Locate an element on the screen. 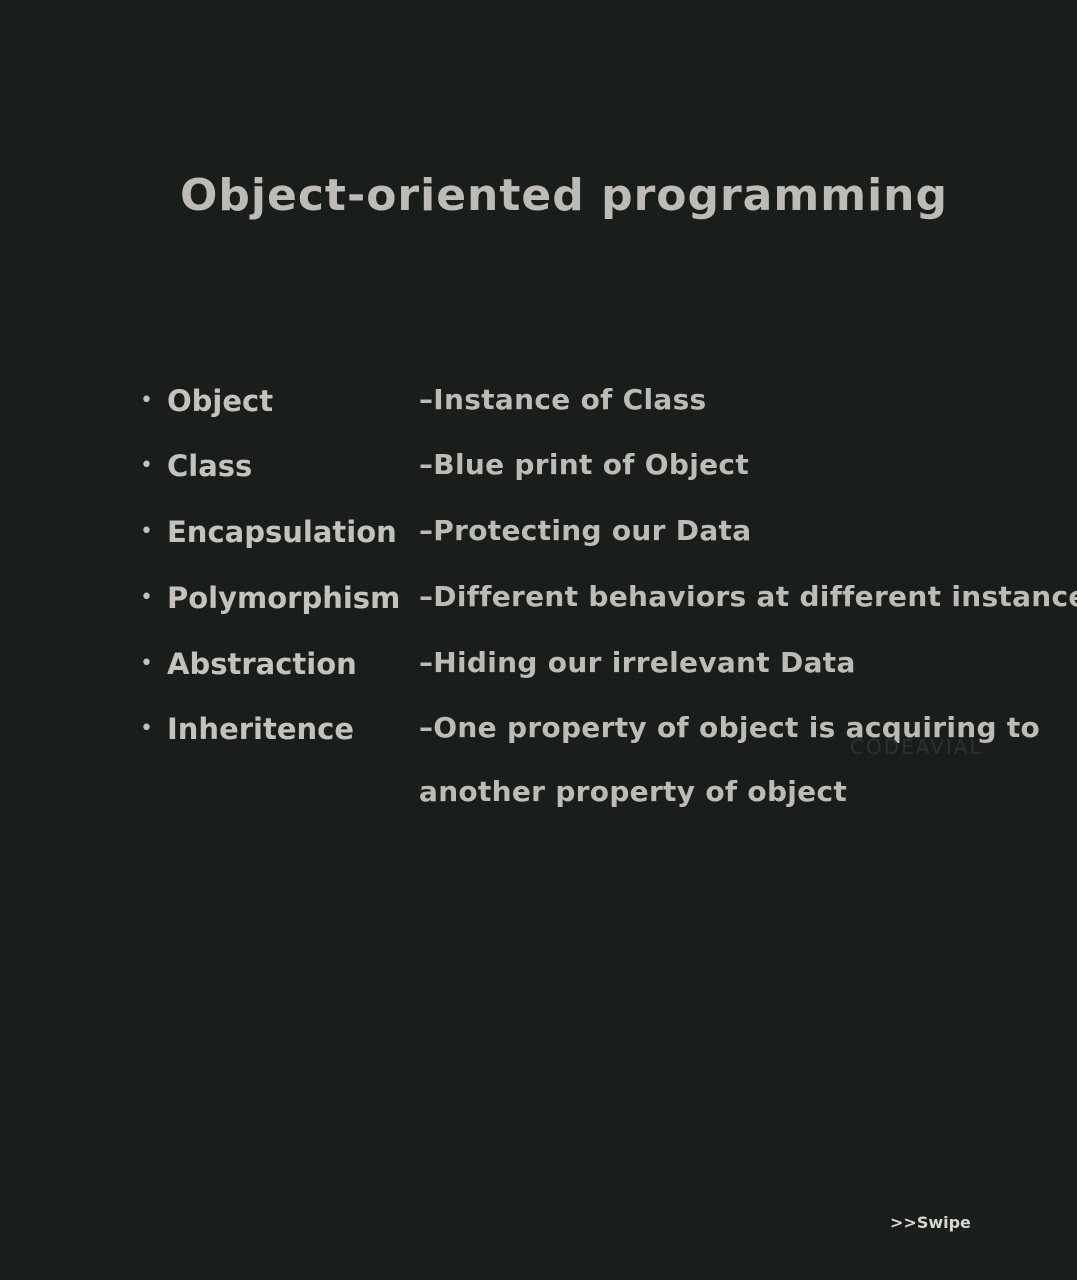 The height and width of the screenshot is (1280, 1077). page-title: Object-oriented programming is located at coordinates (564, 195).